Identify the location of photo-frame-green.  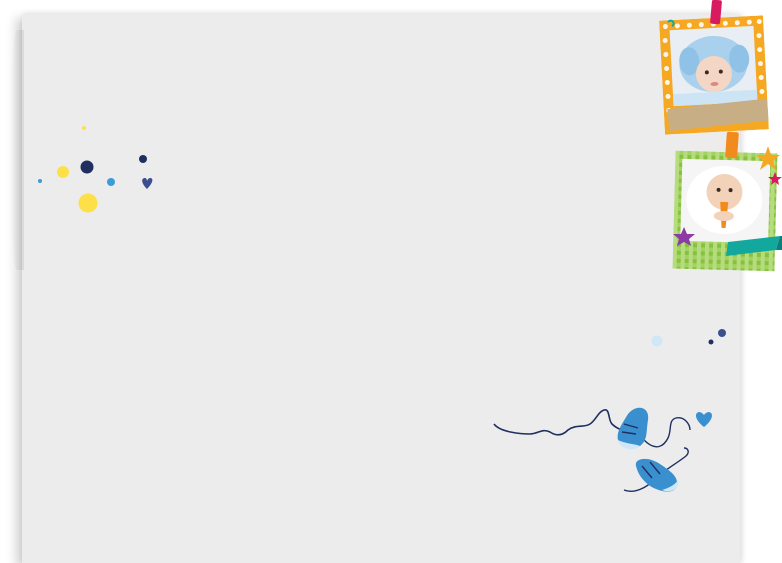
(725, 211).